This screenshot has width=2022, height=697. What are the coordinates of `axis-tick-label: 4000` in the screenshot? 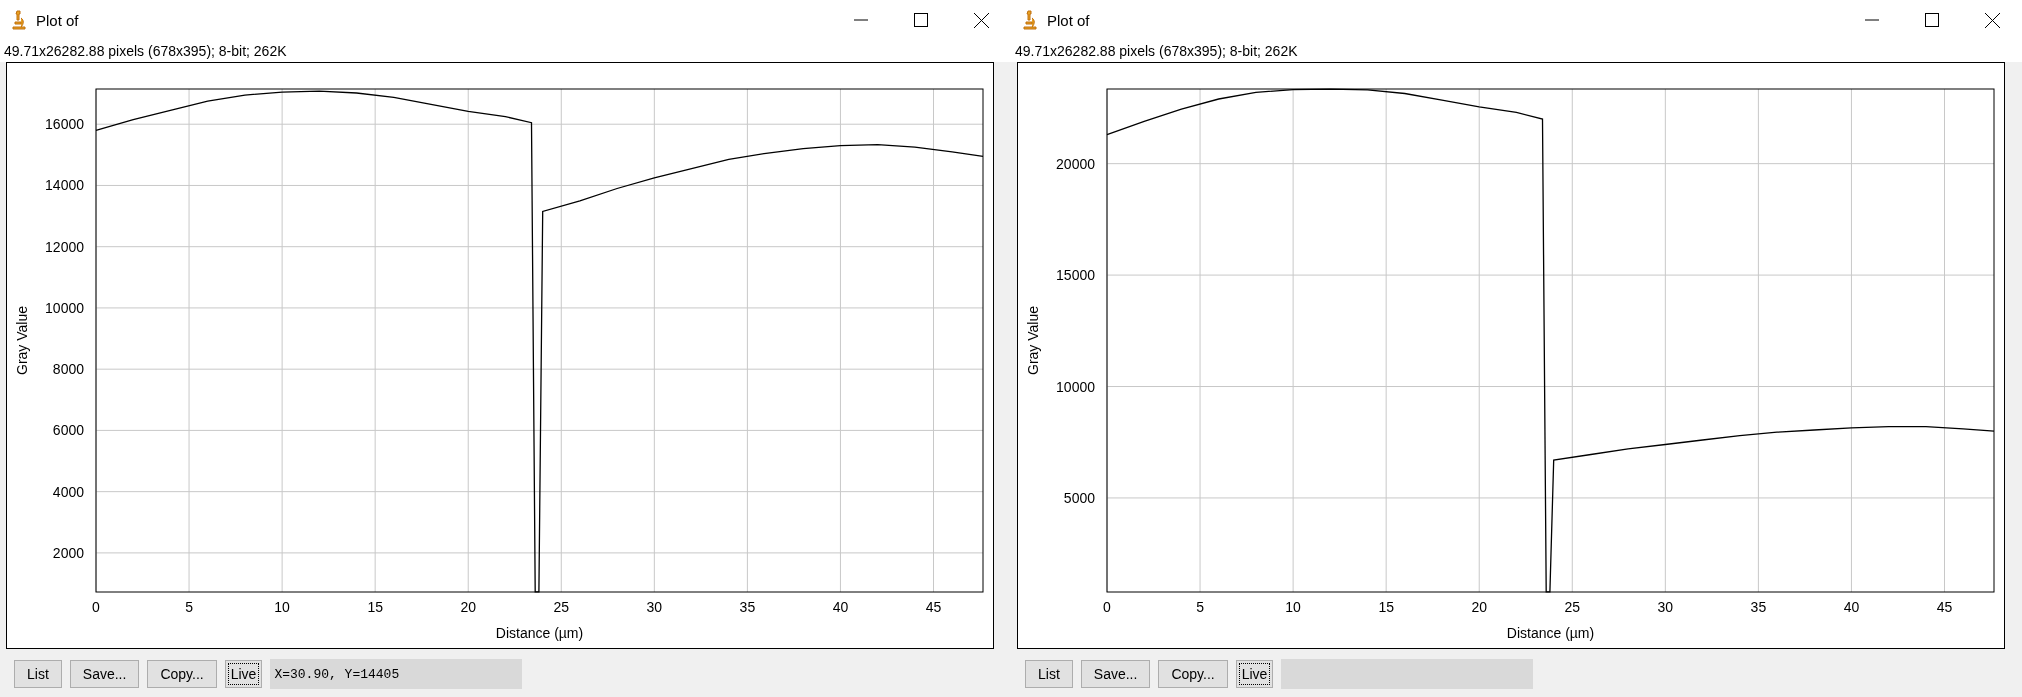 It's located at (68, 491).